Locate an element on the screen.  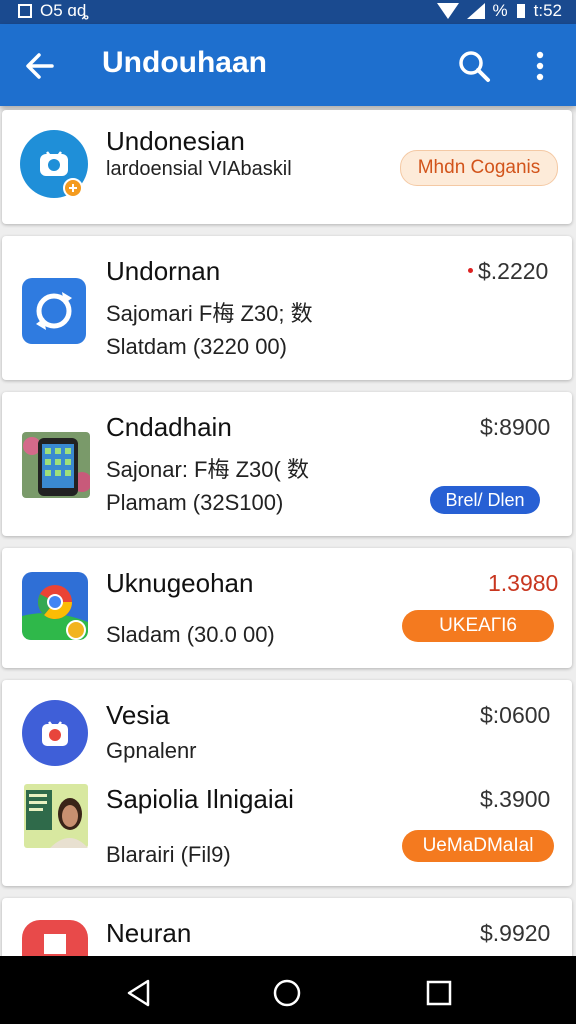
signal-icon is located at coordinates (475, 11).